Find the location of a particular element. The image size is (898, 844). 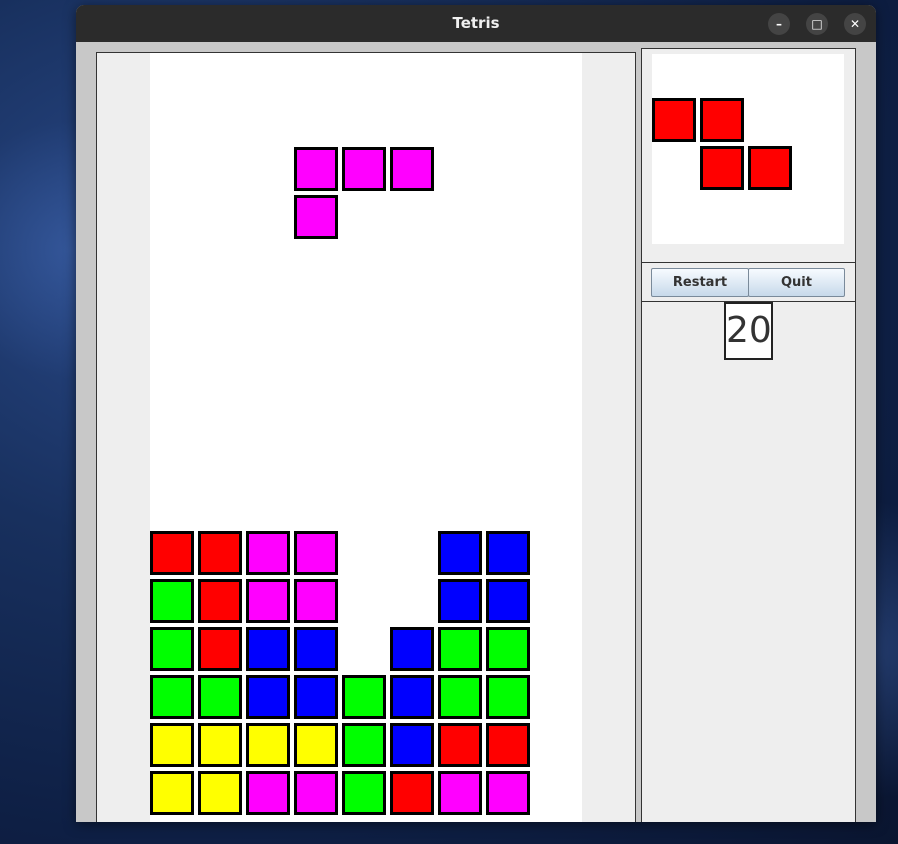

title-bar: Tetris – □ ✕ is located at coordinates (476, 23).